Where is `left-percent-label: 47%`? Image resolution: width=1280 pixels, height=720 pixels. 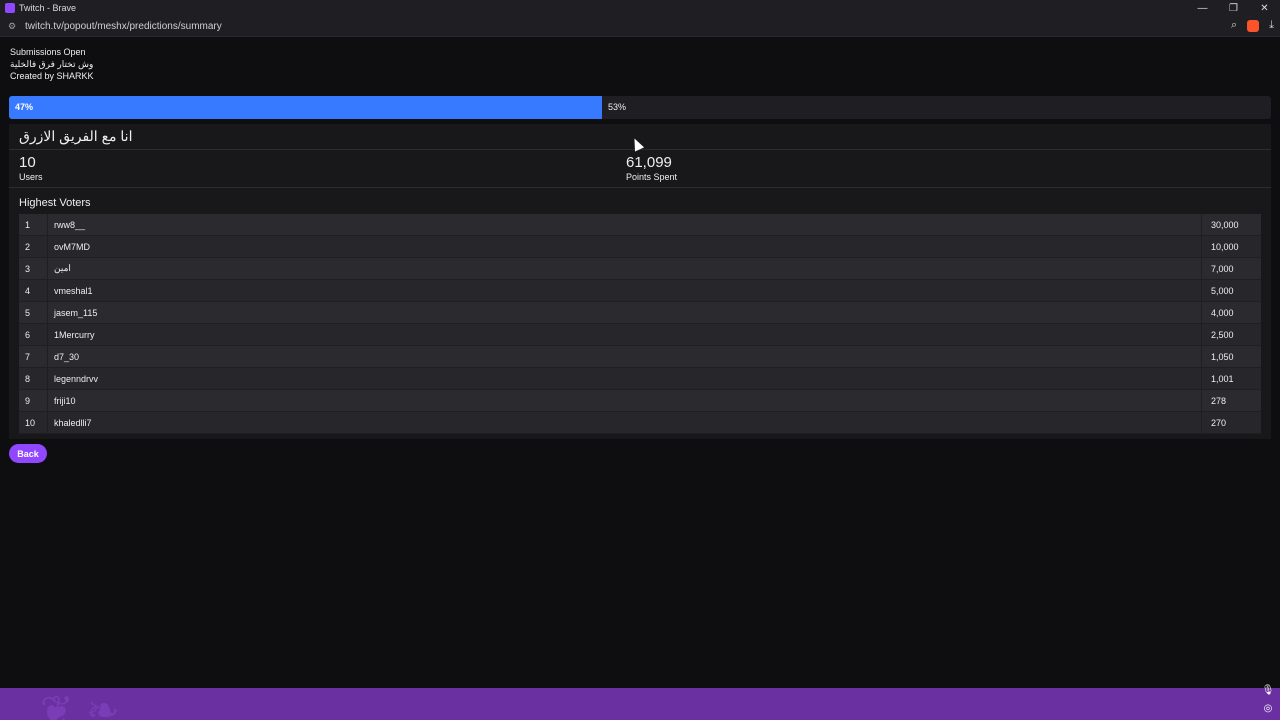 left-percent-label: 47% is located at coordinates (24, 107).